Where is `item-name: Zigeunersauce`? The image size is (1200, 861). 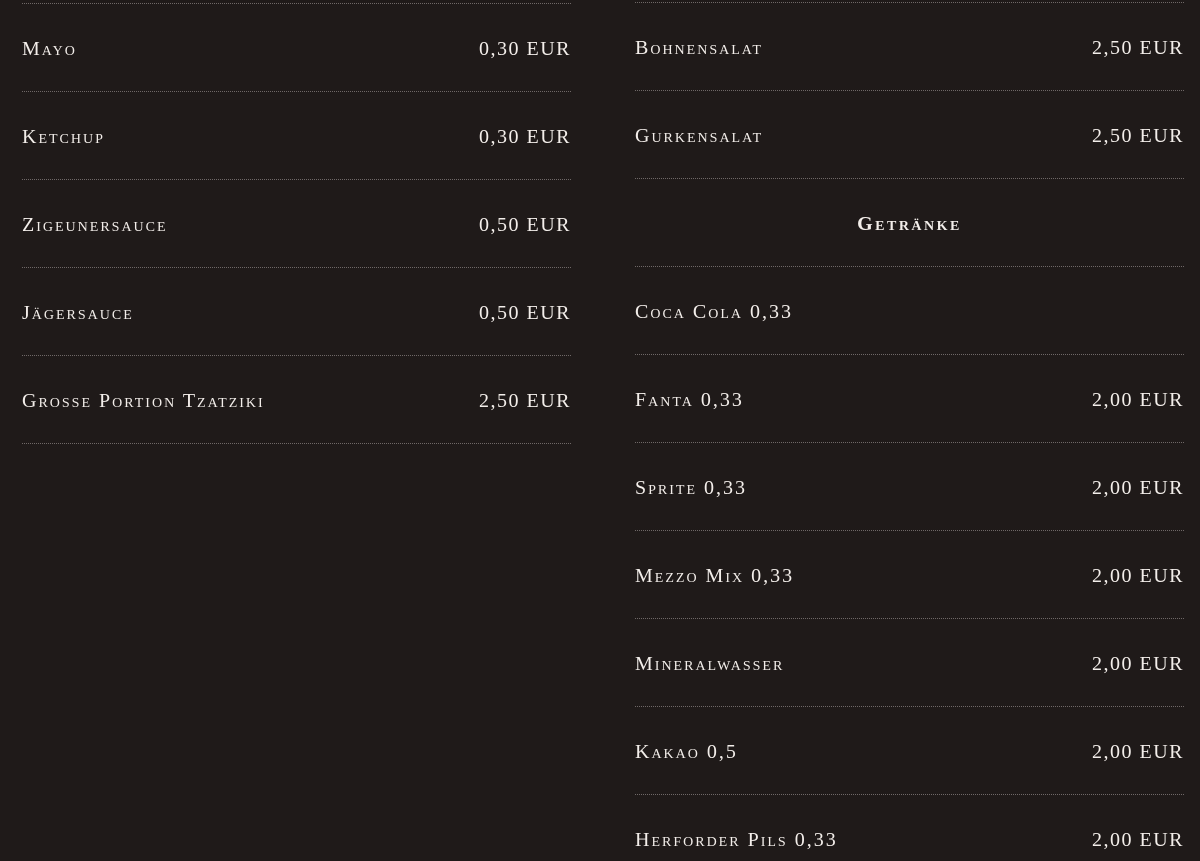 item-name: Zigeunersauce is located at coordinates (95, 225).